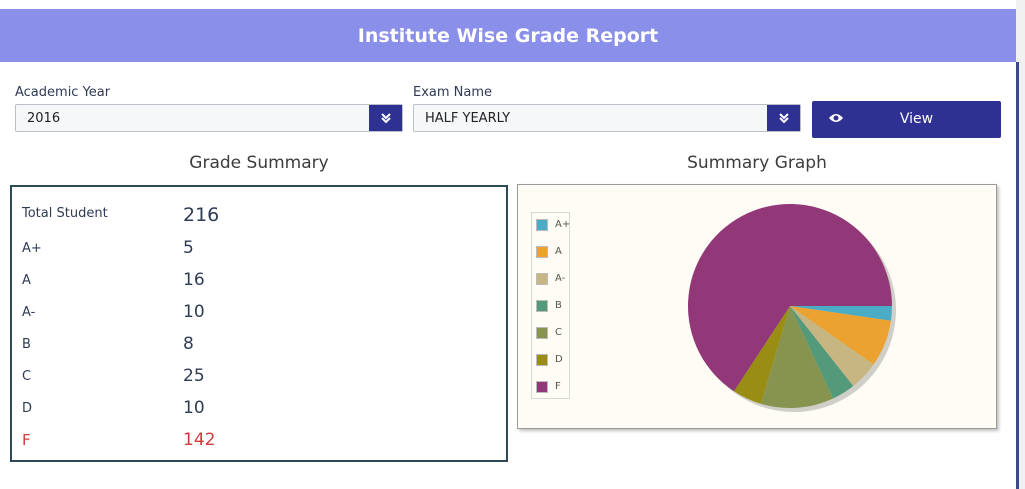 Image resolution: width=1025 pixels, height=489 pixels. What do you see at coordinates (792, 308) in the screenshot?
I see `pie-chart` at bounding box center [792, 308].